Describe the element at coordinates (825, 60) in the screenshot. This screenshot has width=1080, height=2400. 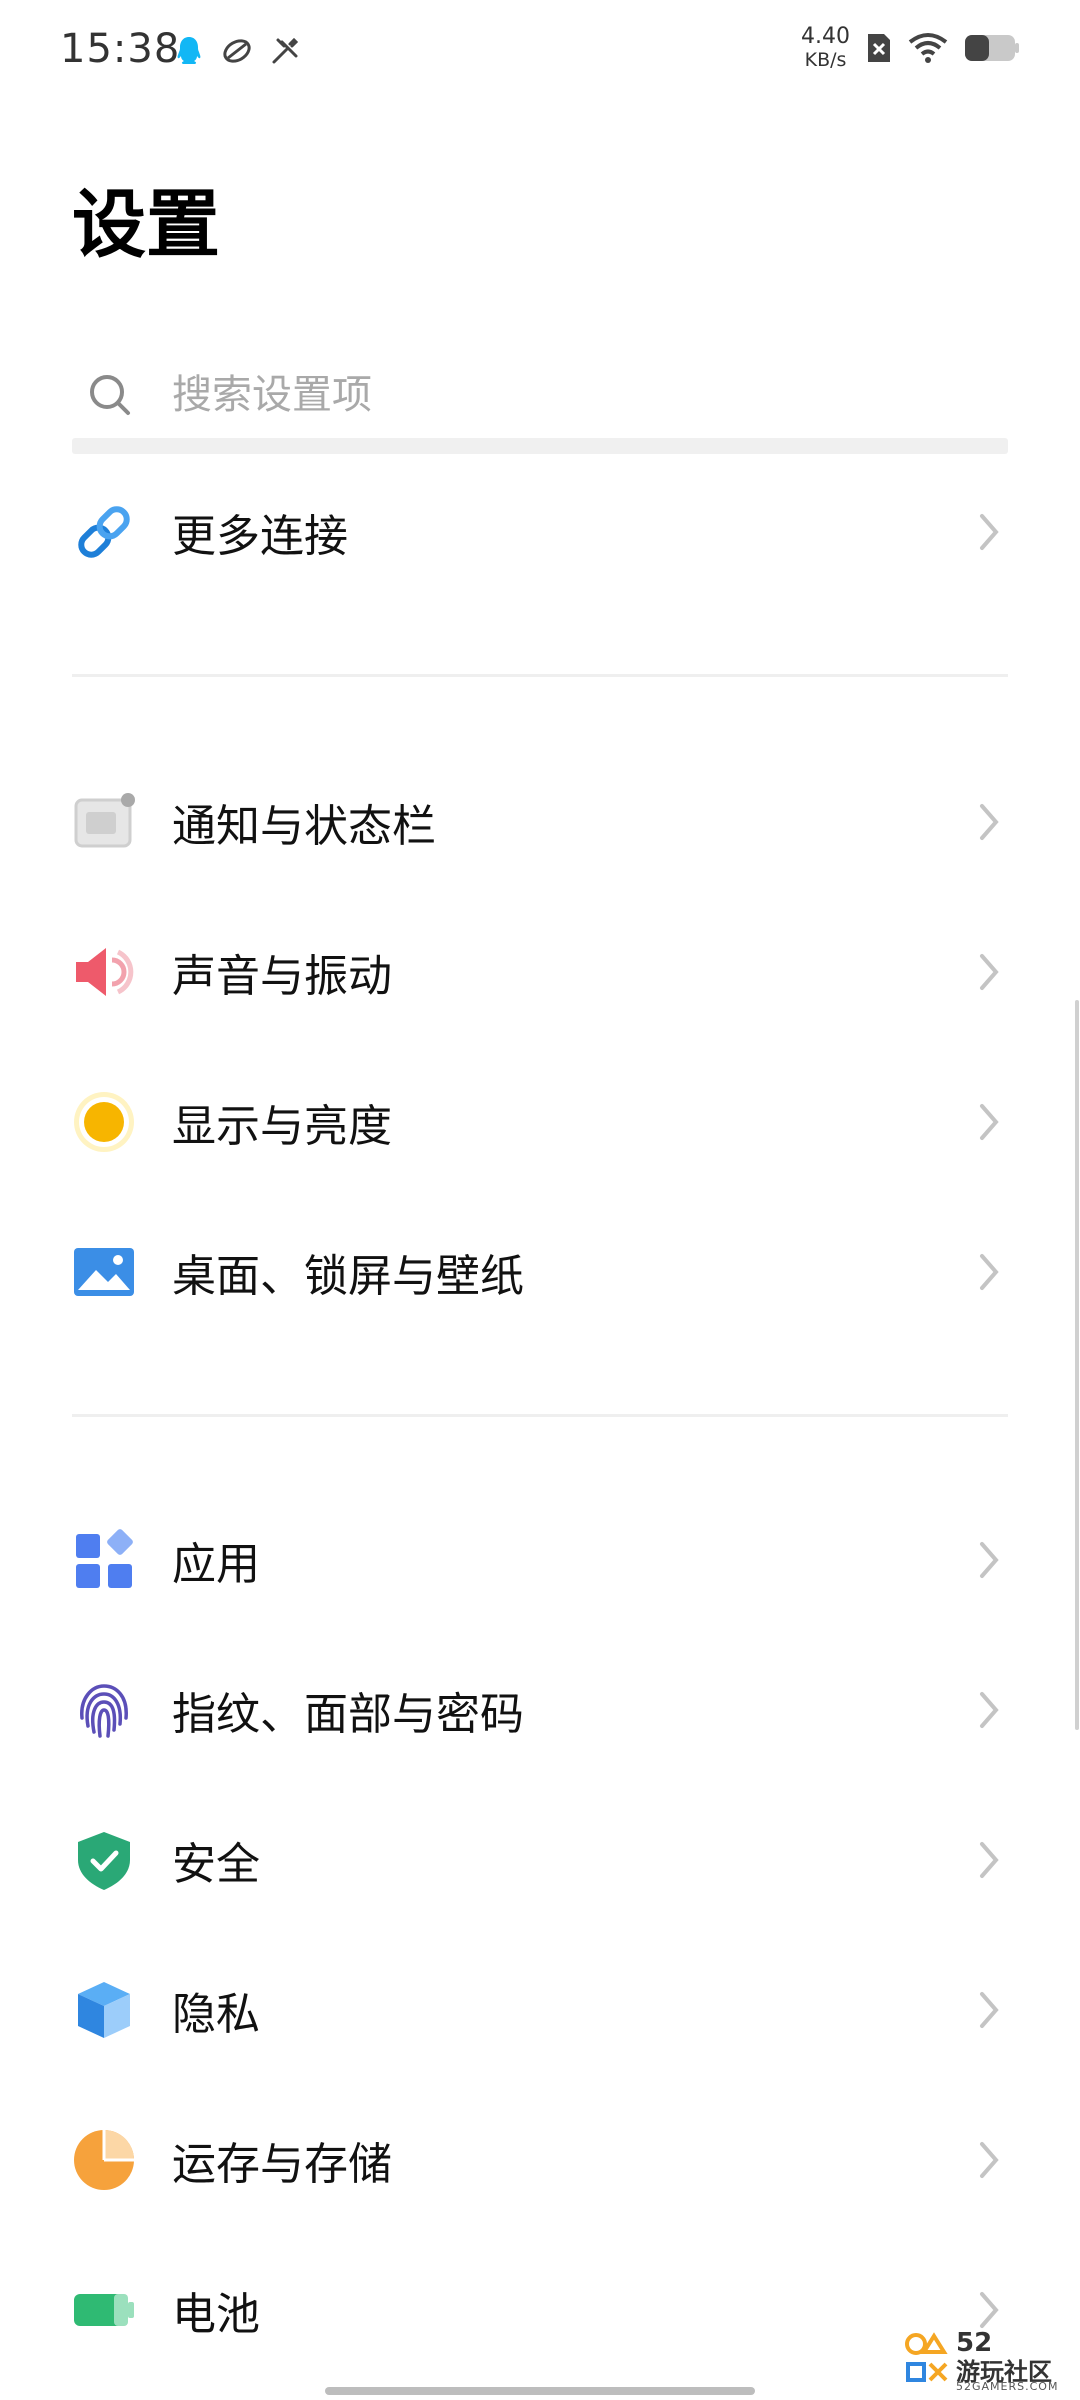
I see `net-speed-unit: KB/s` at that location.